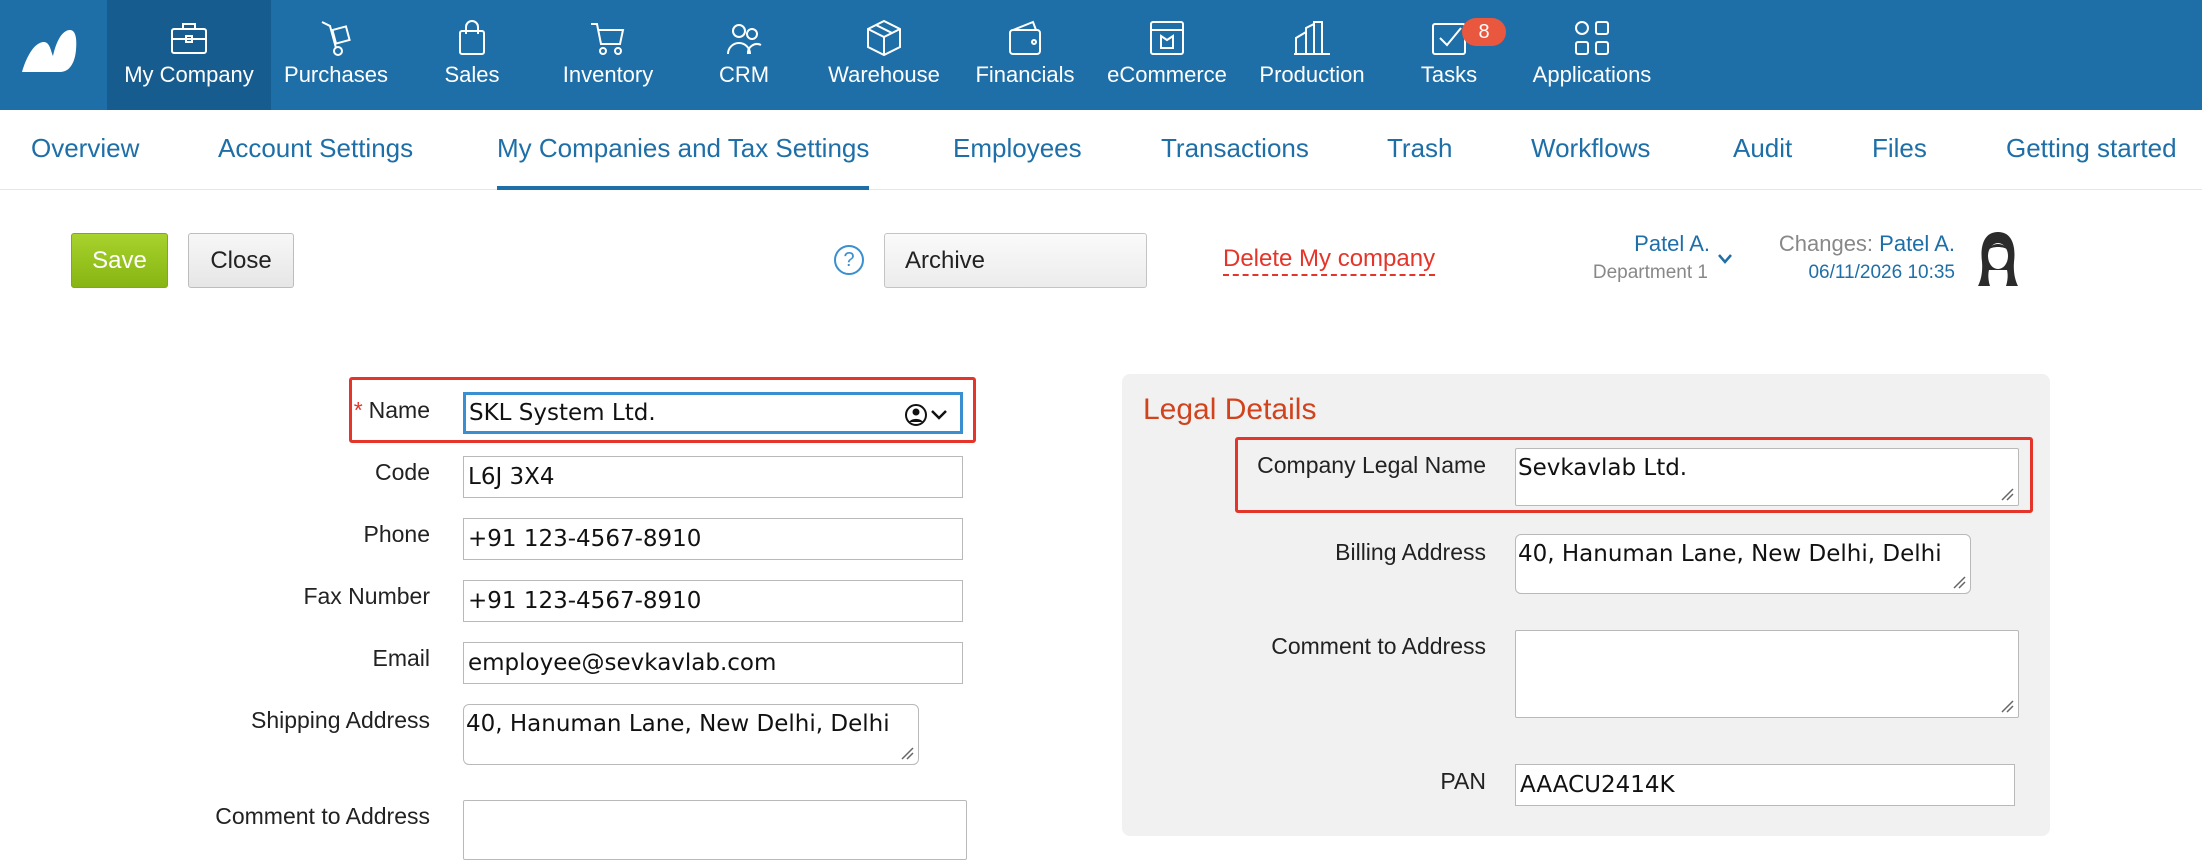 The height and width of the screenshot is (860, 2202). Describe the element at coordinates (713, 663) in the screenshot. I see `email-input: employee@sevkavlab.com` at that location.